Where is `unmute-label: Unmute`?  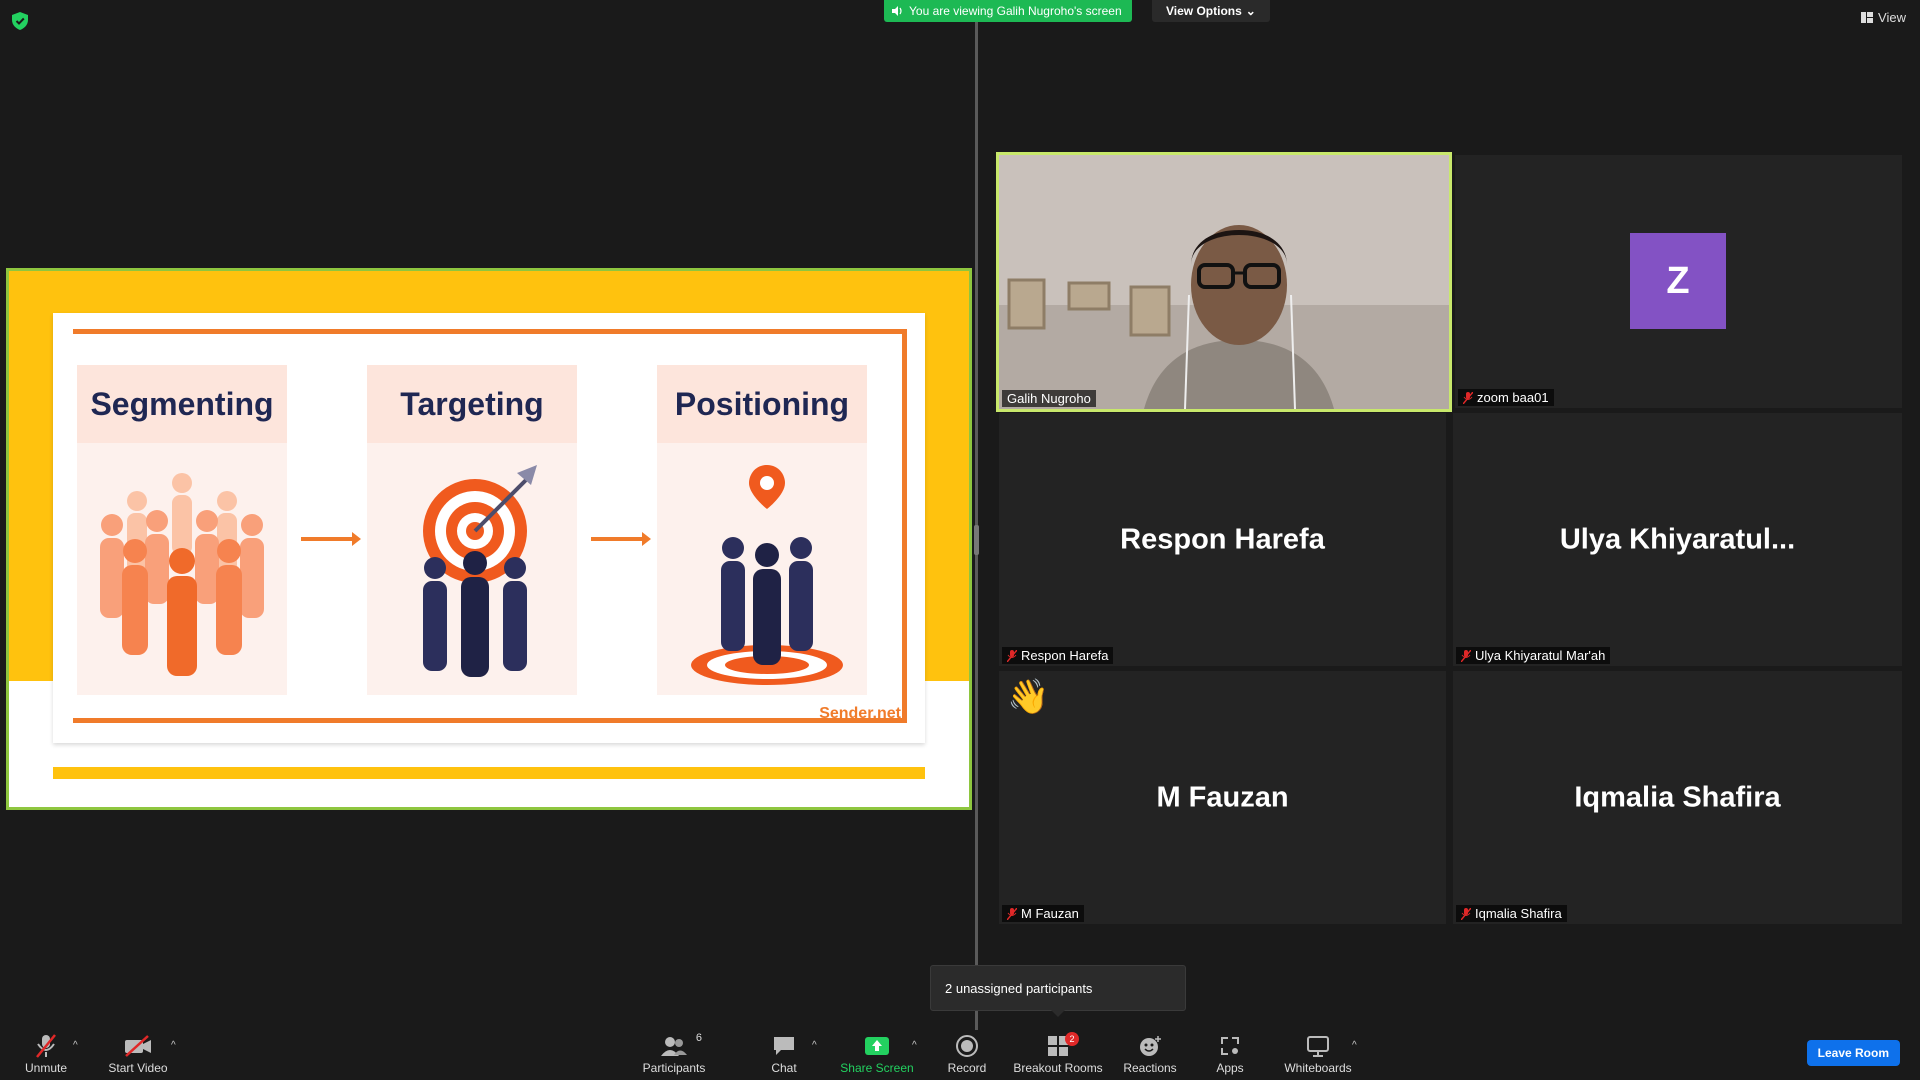
unmute-label: Unmute is located at coordinates (46, 1068).